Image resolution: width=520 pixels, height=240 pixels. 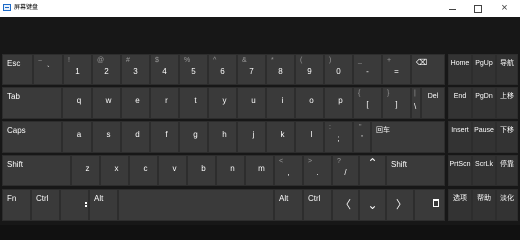 I want to click on right-shift-key: Shift, so click(x=415, y=170).